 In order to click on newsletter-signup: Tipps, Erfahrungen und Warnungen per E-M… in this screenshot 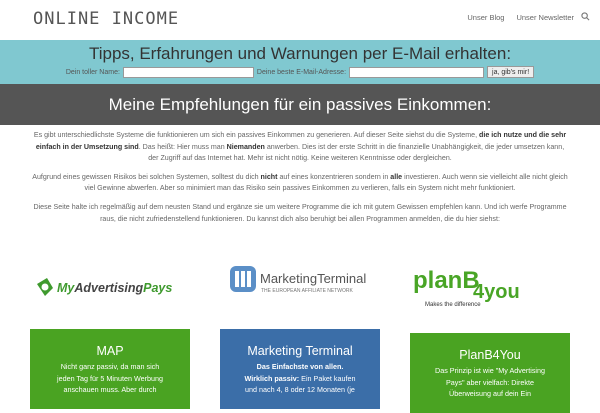, I will do `click(300, 62)`.